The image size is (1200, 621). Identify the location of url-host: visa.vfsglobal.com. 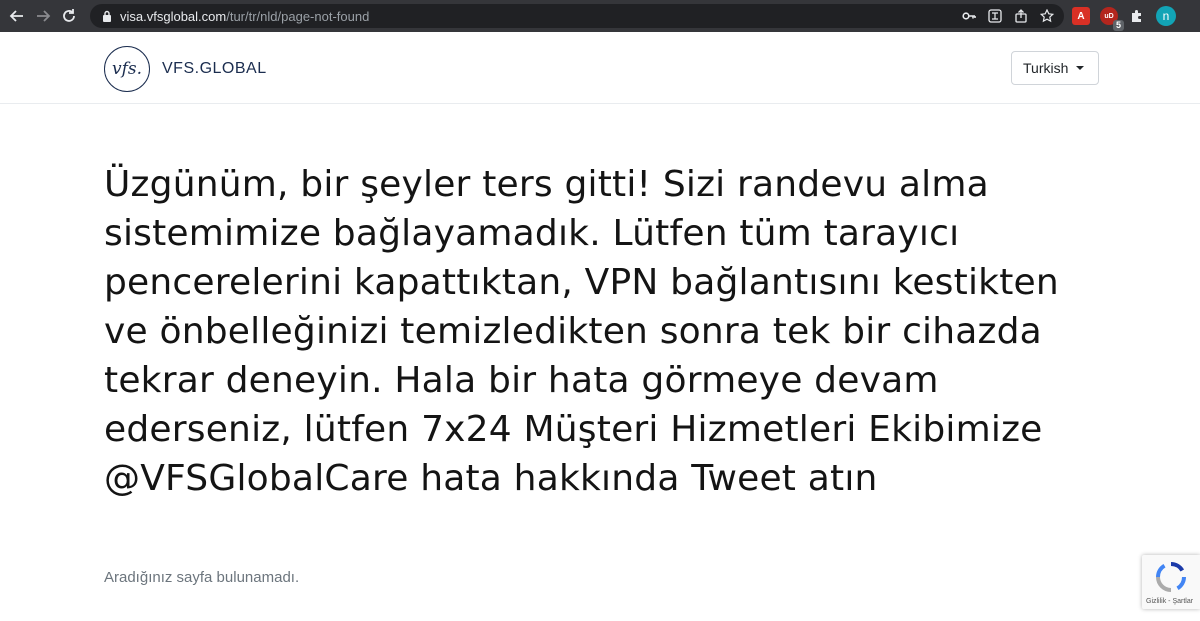
(173, 16).